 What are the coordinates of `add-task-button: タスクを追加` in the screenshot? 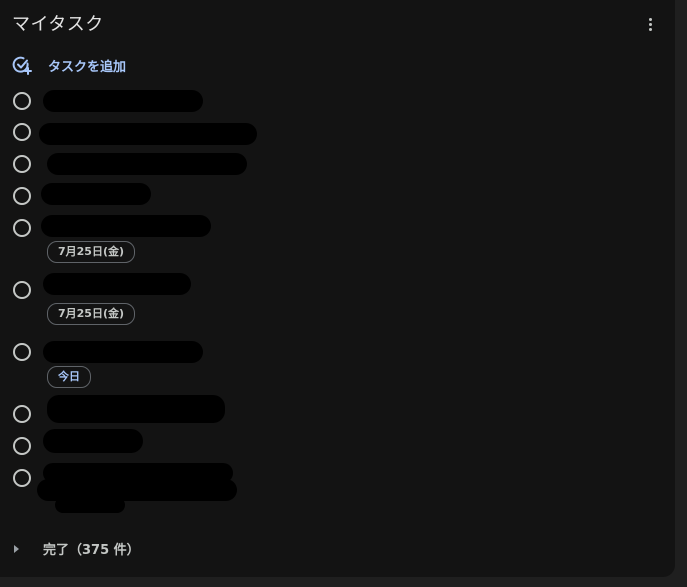 It's located at (69, 65).